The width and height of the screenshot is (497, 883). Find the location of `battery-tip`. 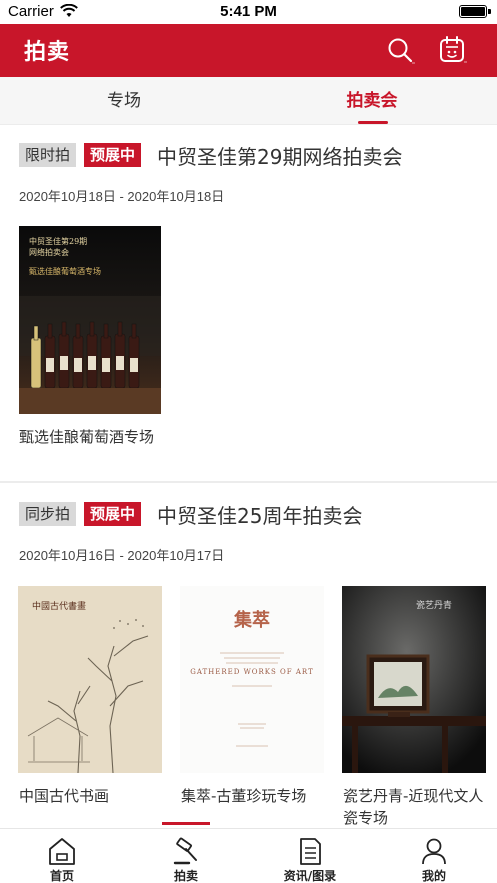

battery-tip is located at coordinates (489, 11).